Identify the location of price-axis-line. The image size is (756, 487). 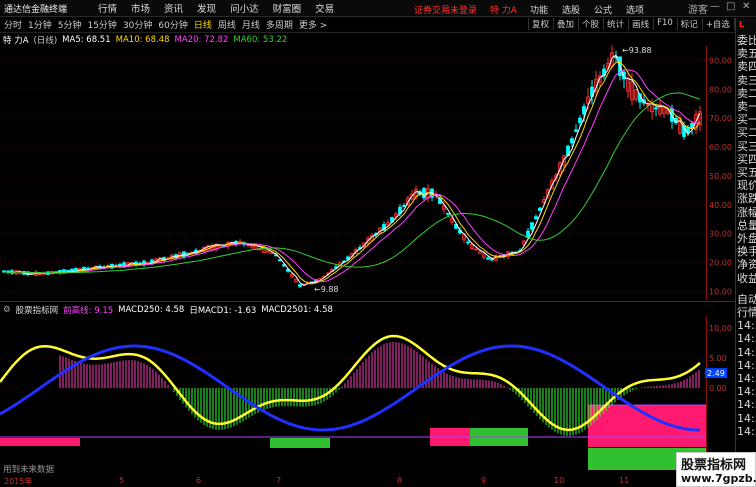
(706, 173).